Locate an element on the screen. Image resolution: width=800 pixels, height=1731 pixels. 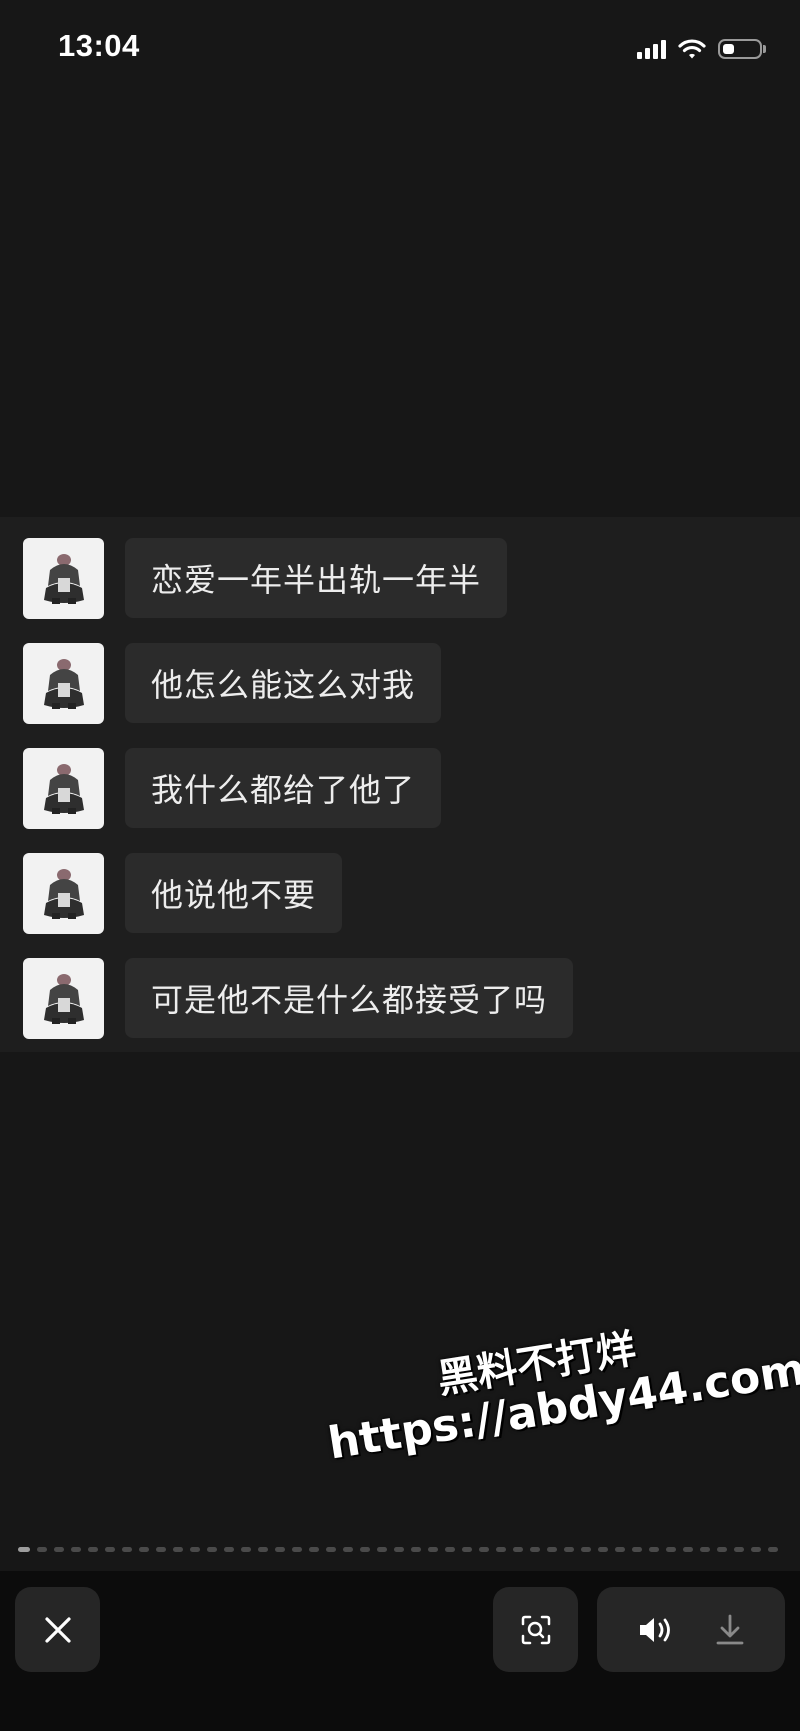
bottom-bar is located at coordinates (400, 1651).